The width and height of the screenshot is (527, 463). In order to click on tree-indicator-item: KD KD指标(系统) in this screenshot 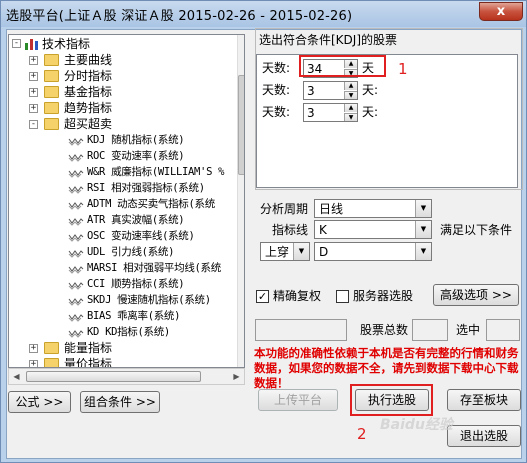, I will do `click(128, 332)`.